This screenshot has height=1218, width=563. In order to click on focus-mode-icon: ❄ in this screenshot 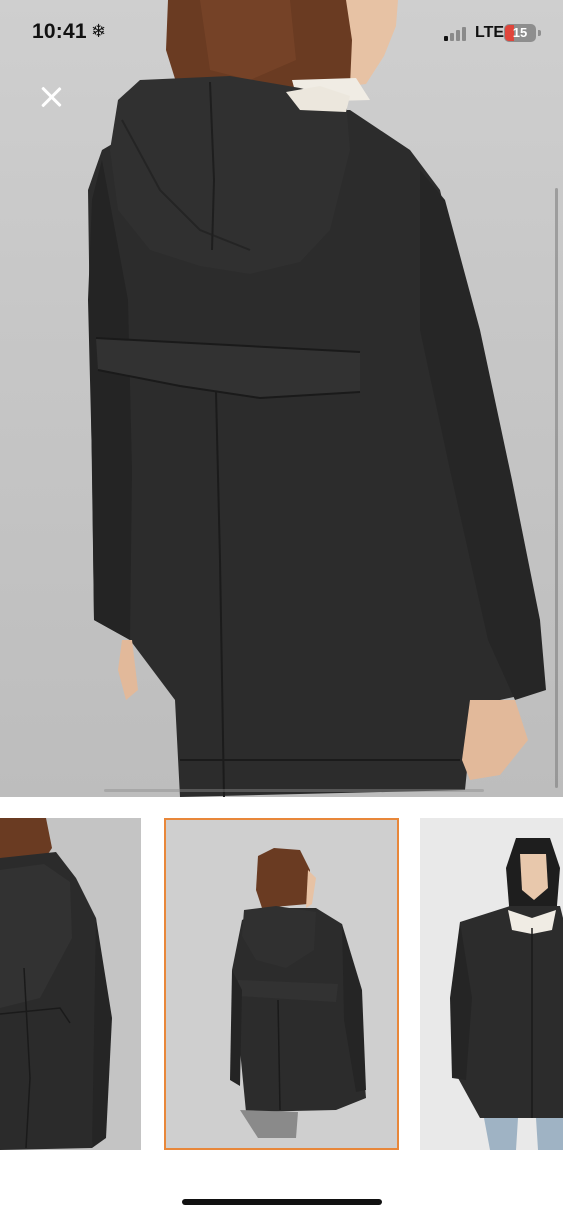, I will do `click(99, 31)`.